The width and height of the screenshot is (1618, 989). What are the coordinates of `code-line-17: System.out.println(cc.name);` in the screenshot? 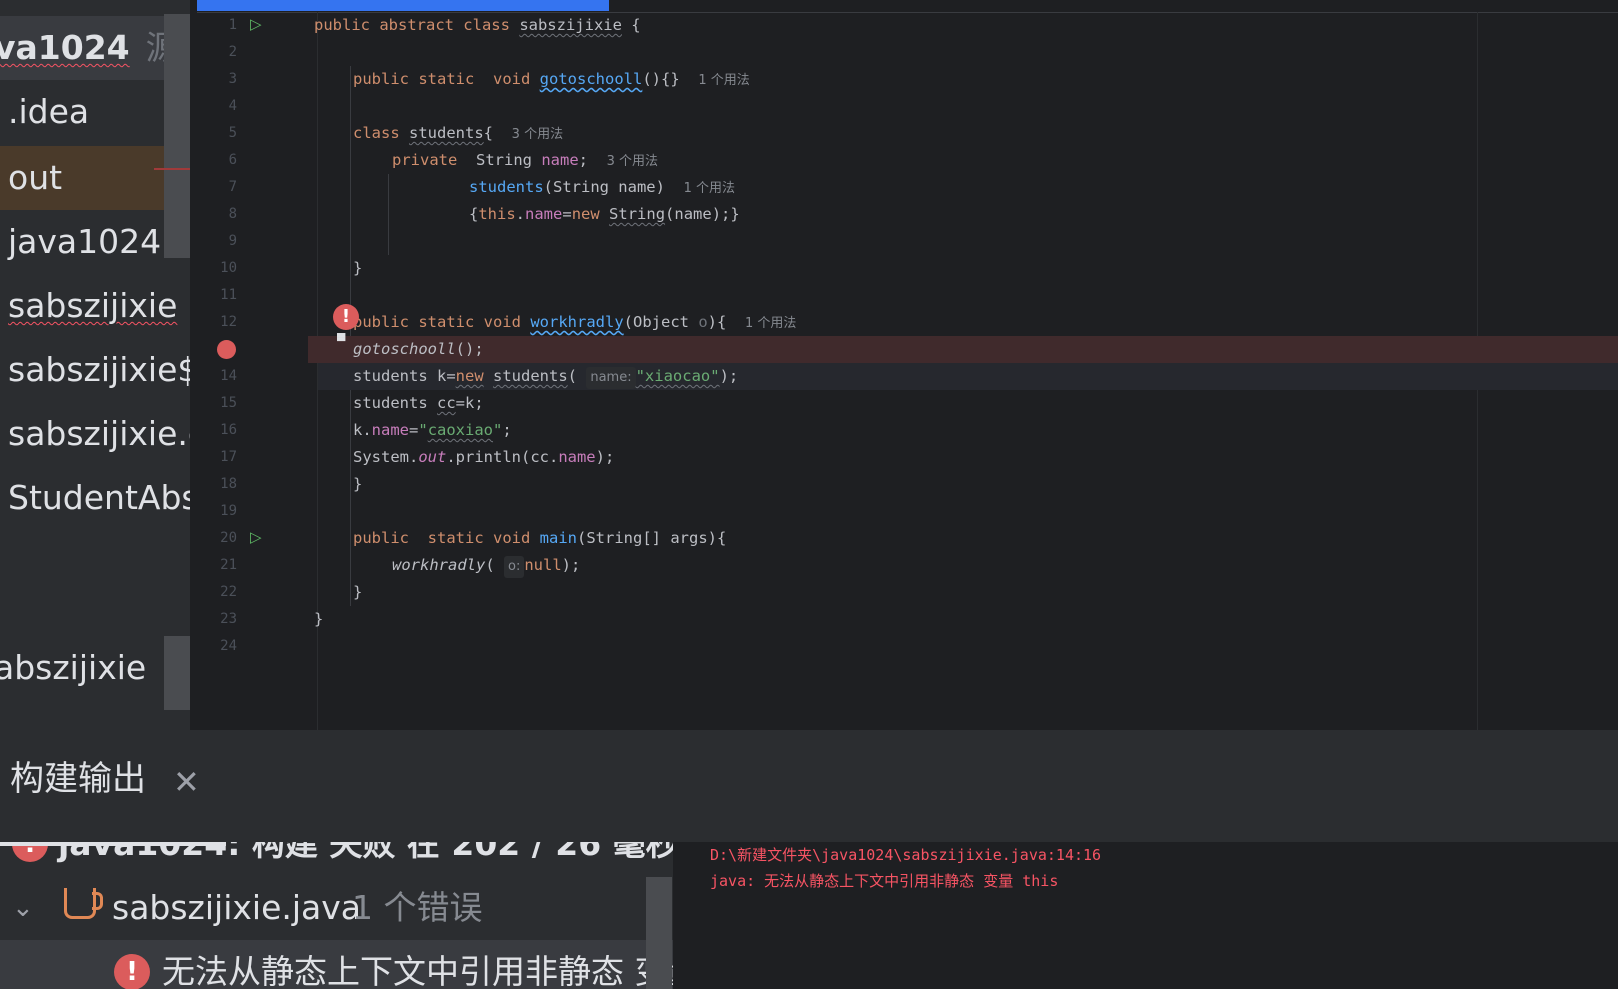 It's located at (484, 457).